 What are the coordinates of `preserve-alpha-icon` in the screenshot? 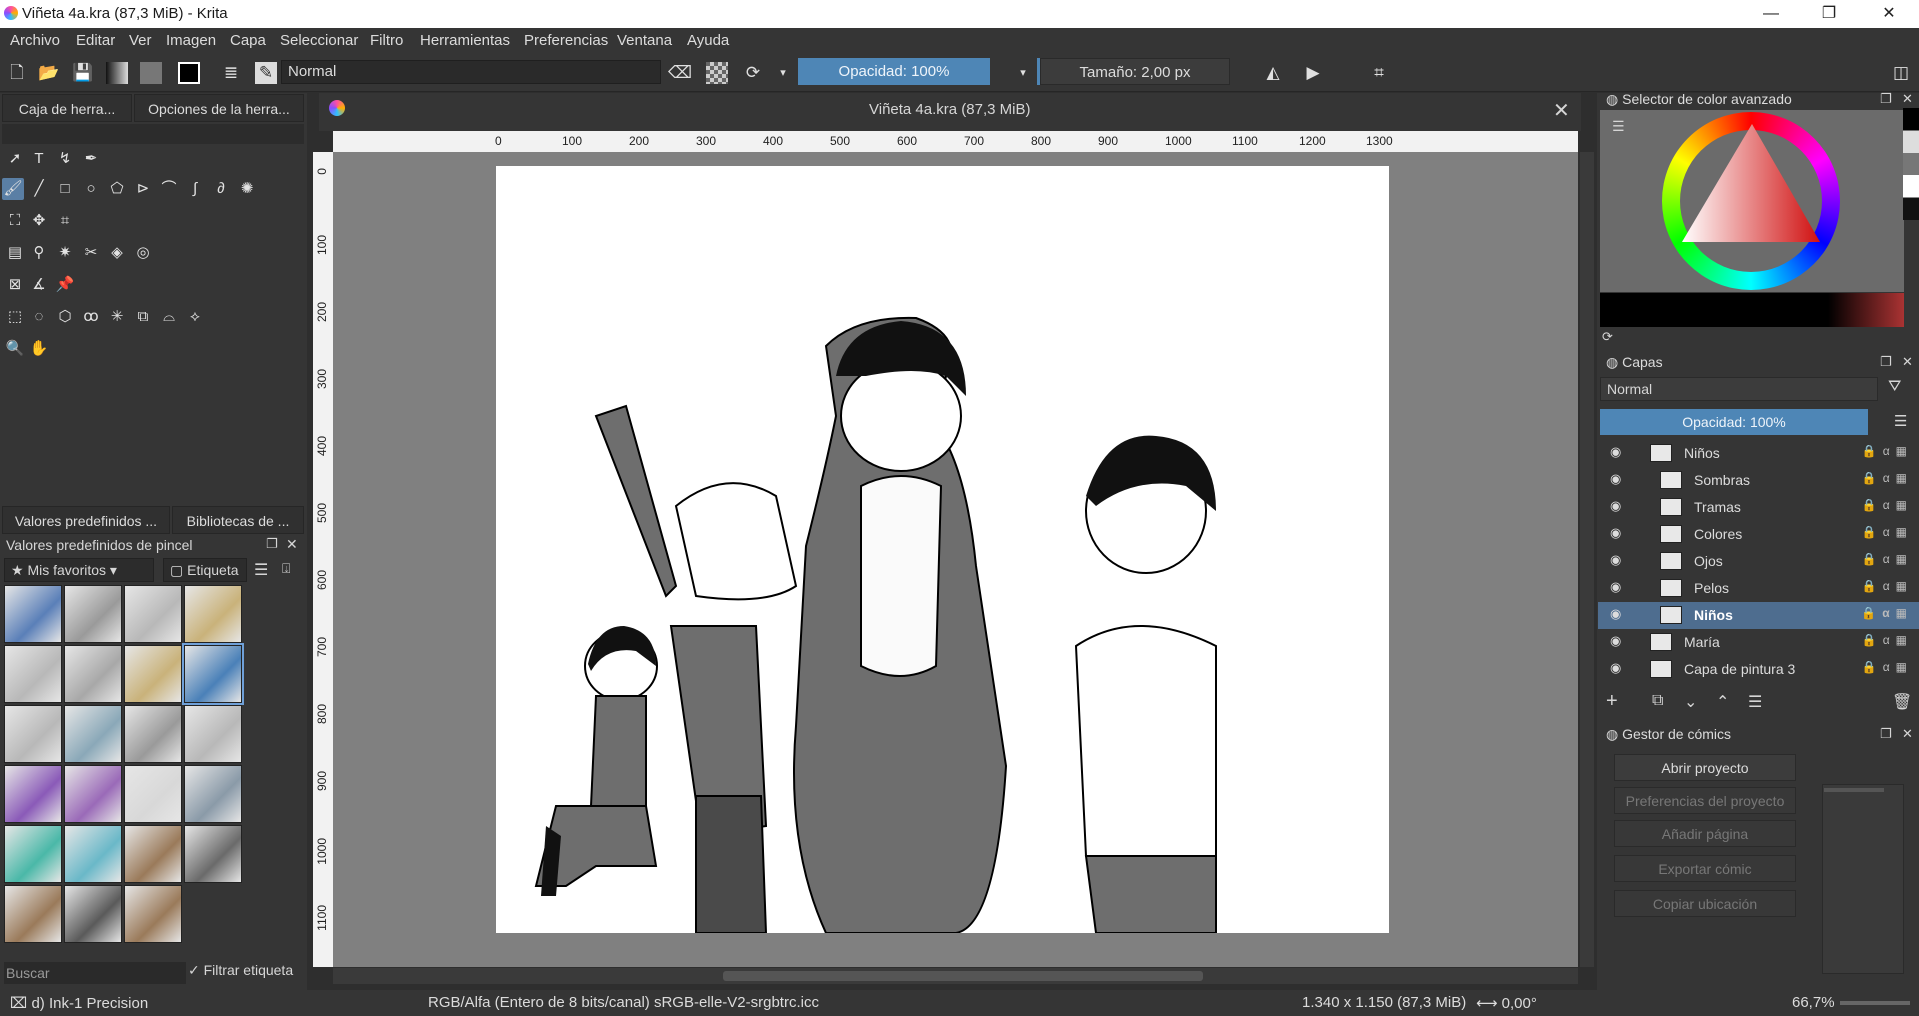 It's located at (717, 73).